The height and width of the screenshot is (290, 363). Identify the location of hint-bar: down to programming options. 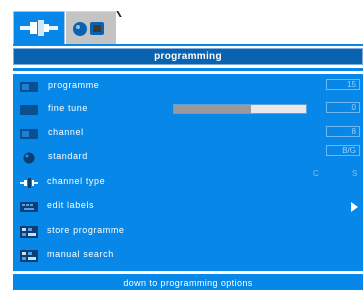
(188, 282).